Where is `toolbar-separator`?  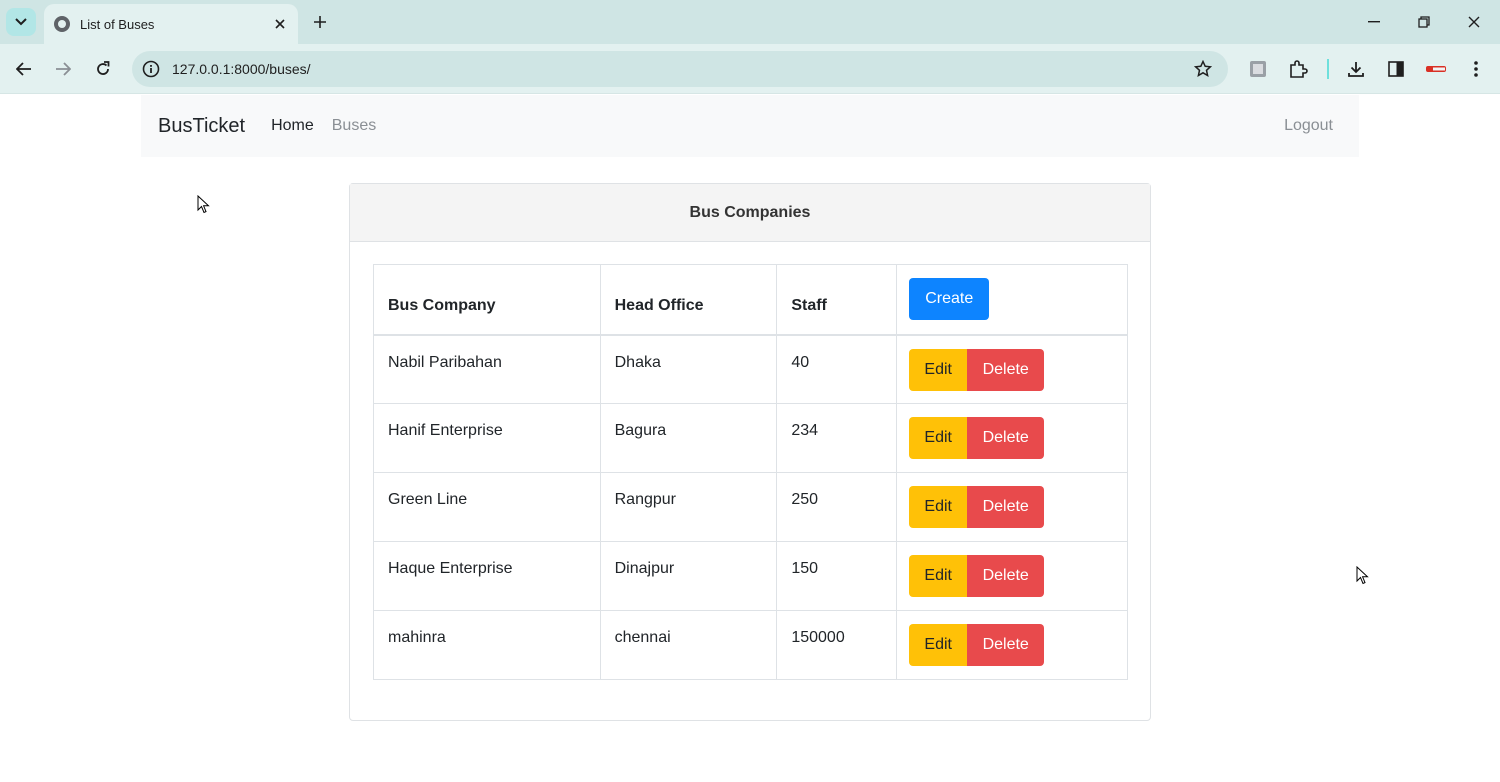 toolbar-separator is located at coordinates (1328, 69).